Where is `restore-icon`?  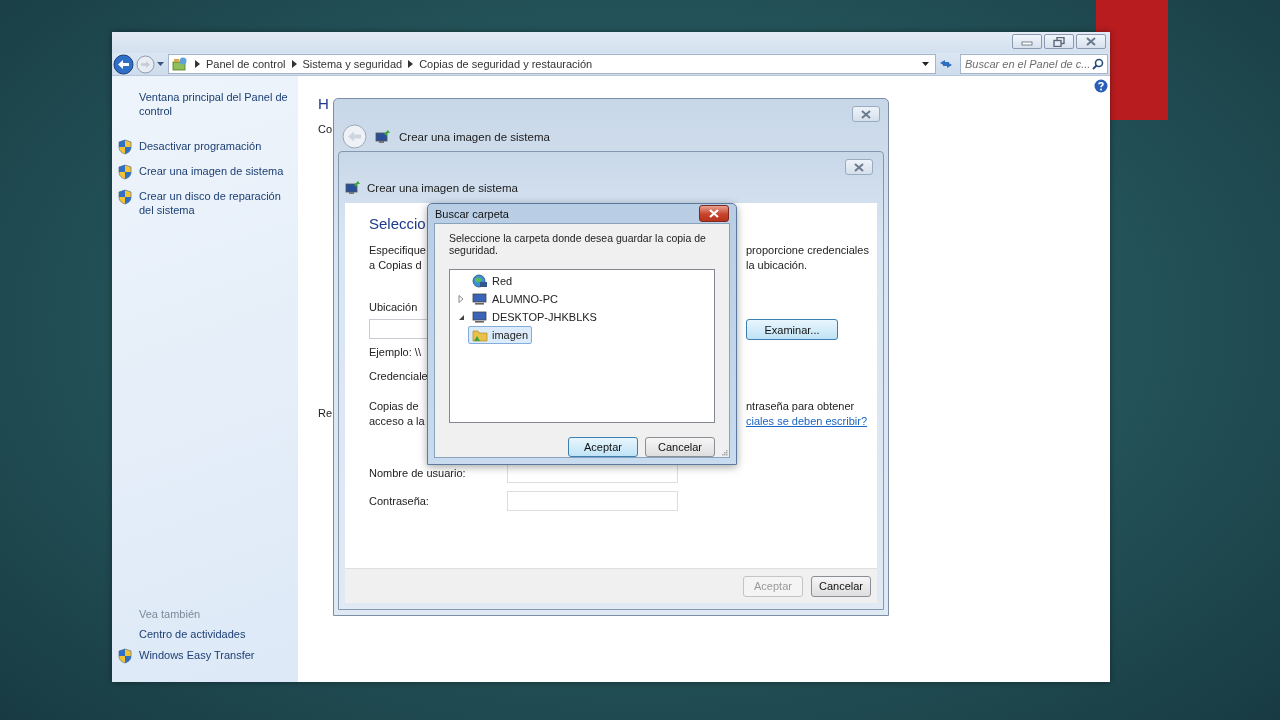 restore-icon is located at coordinates (1059, 41).